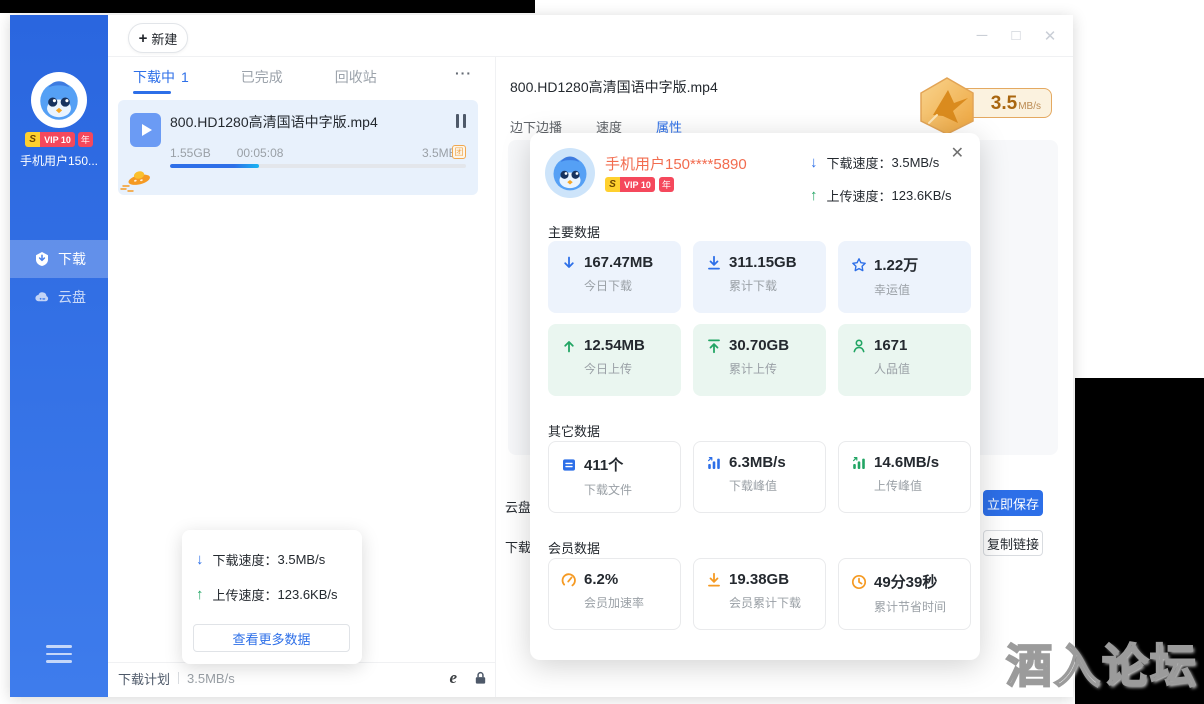 This screenshot has width=1204, height=704. What do you see at coordinates (214, 166) in the screenshot?
I see `progress-fill` at bounding box center [214, 166].